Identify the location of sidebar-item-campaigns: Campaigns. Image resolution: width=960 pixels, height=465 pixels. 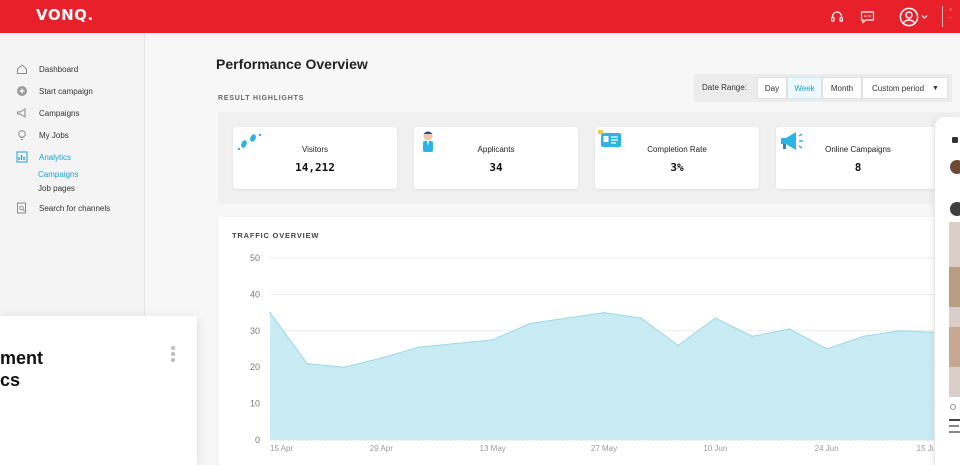
(47, 113).